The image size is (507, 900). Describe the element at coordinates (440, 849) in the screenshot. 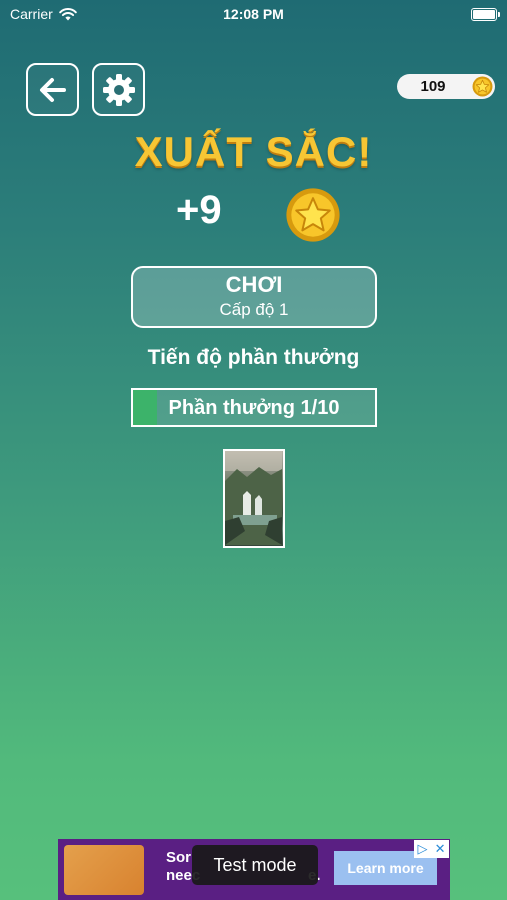

I see `ad-close-icon: ✕` at that location.